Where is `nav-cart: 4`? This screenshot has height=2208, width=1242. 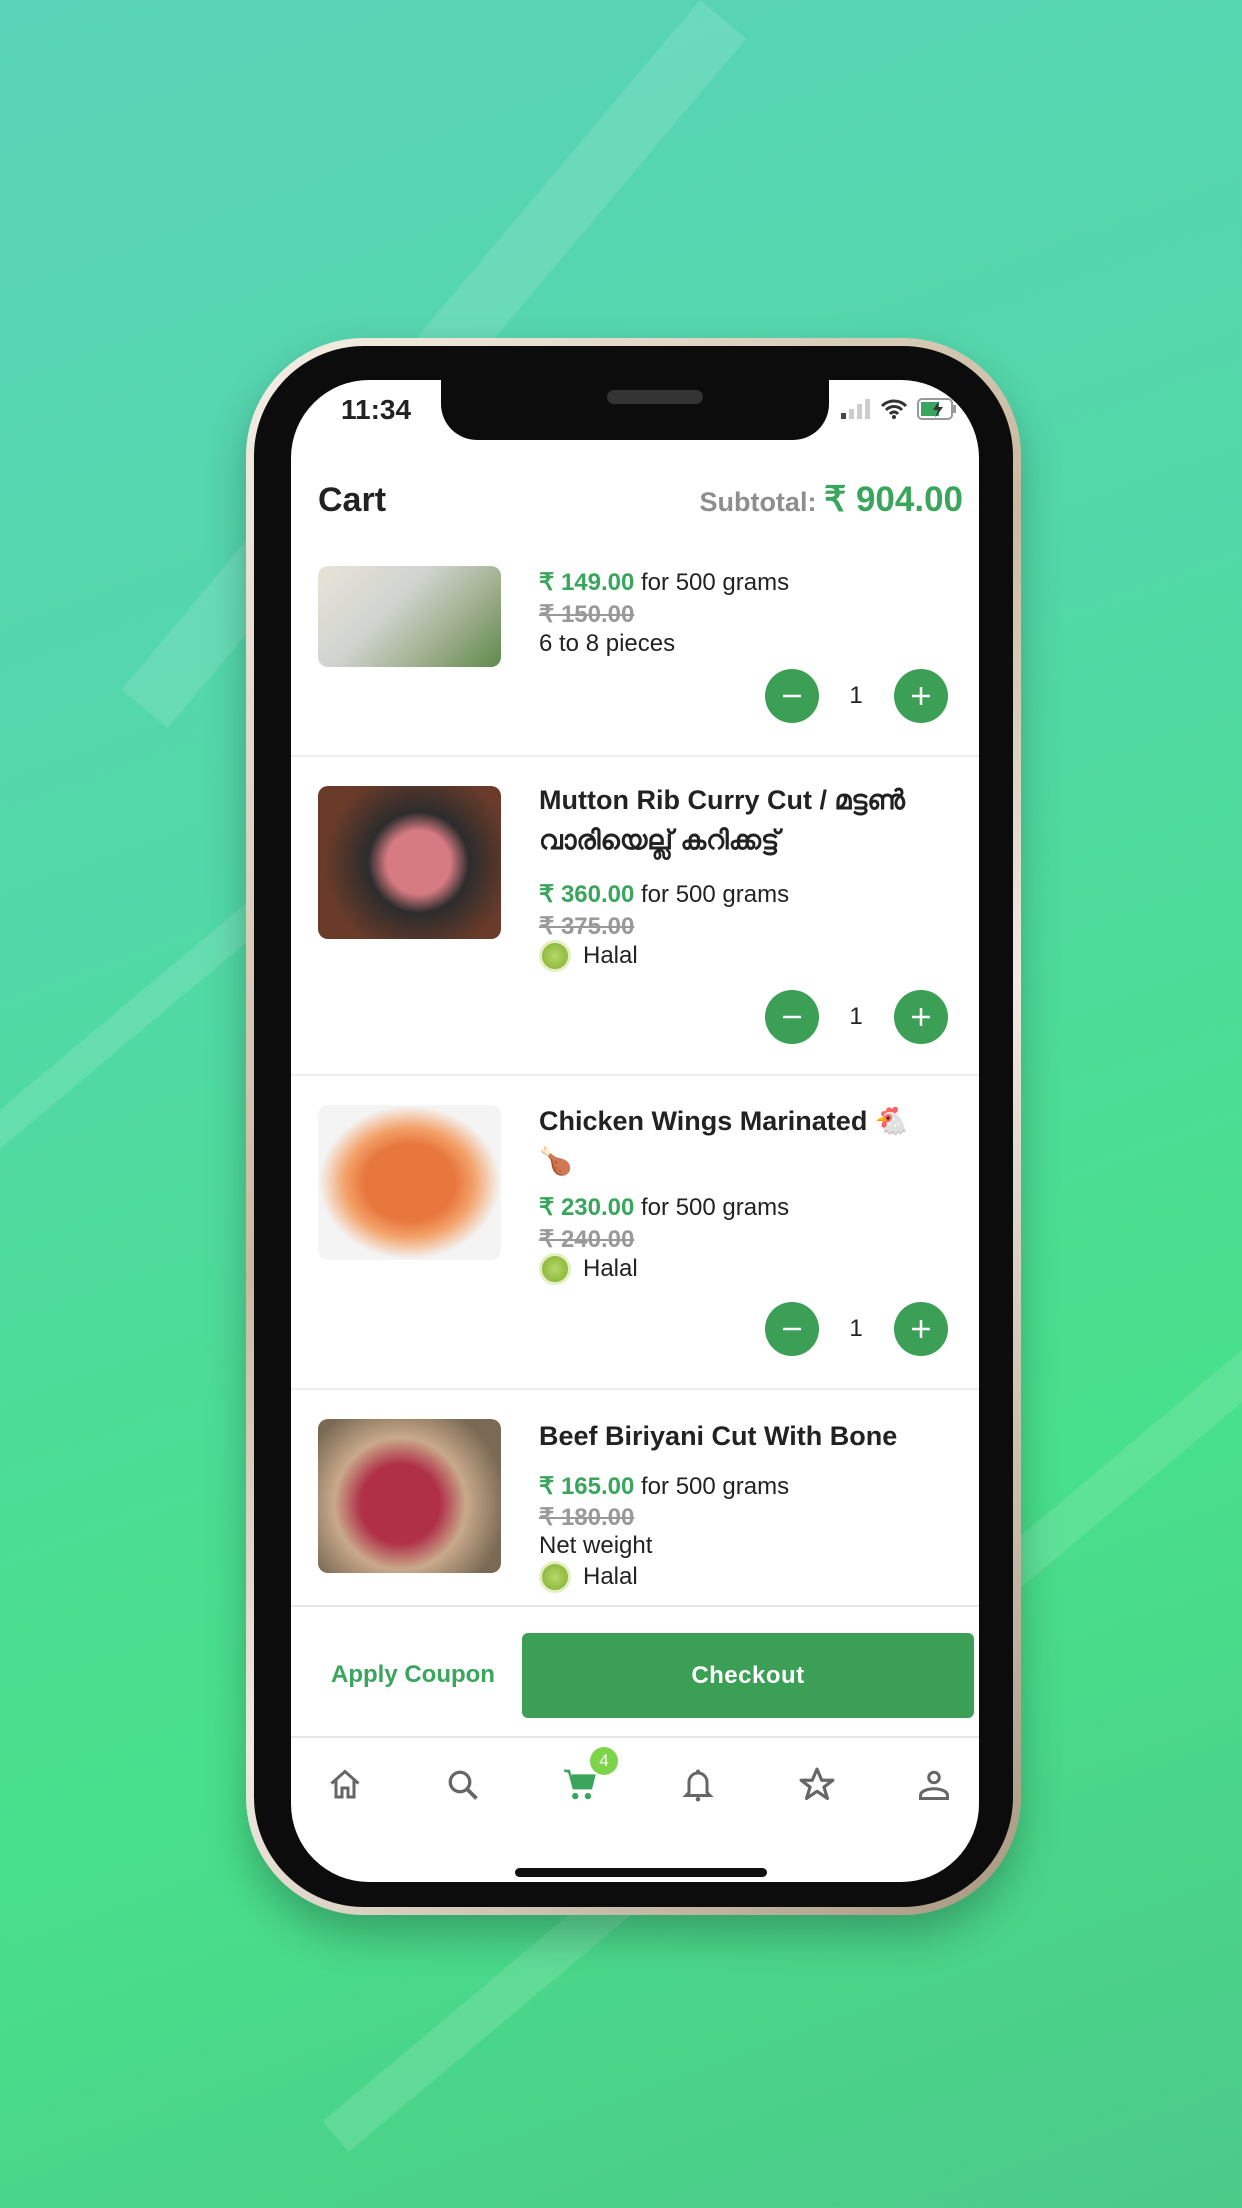
nav-cart: 4 is located at coordinates (588, 1777).